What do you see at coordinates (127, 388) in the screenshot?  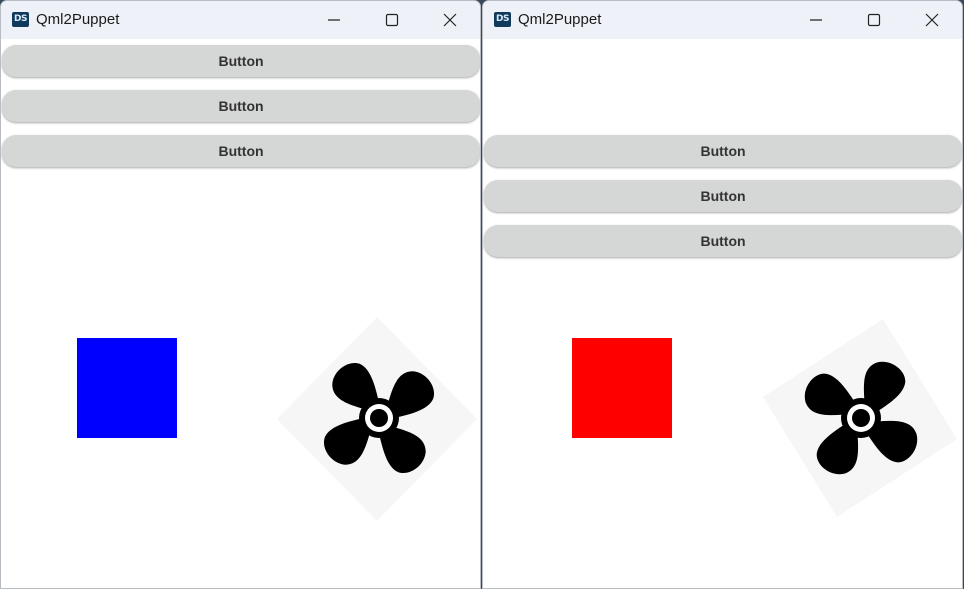 I see `blue-square` at bounding box center [127, 388].